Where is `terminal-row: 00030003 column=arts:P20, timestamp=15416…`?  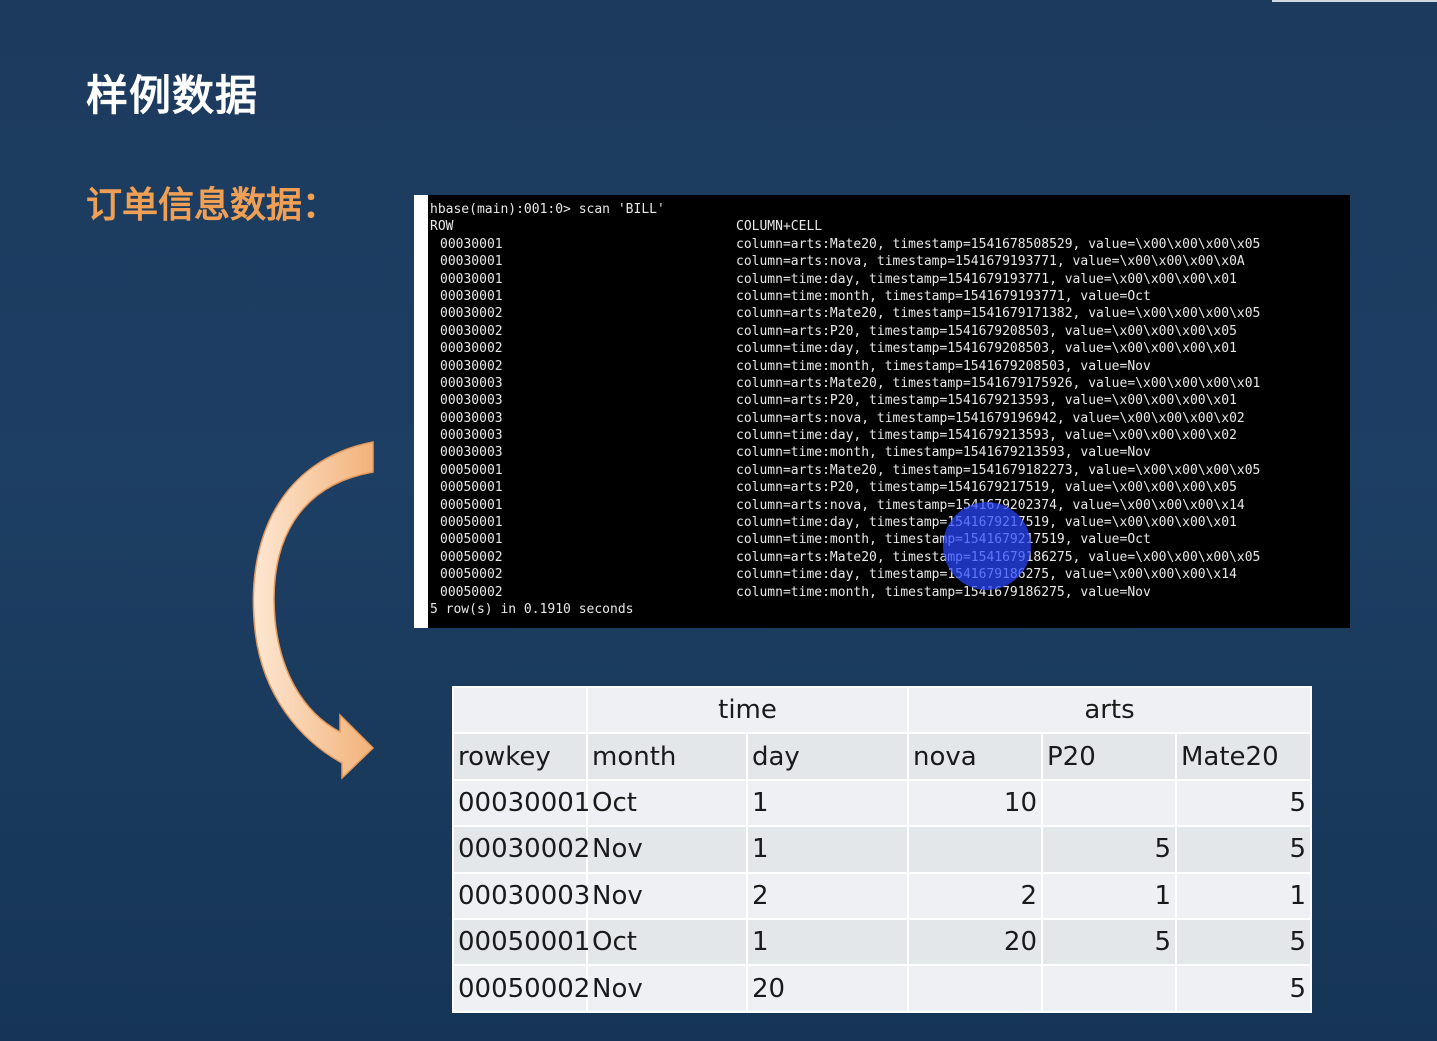 terminal-row: 00030003 column=arts:P20, timestamp=15416… is located at coordinates (890, 400).